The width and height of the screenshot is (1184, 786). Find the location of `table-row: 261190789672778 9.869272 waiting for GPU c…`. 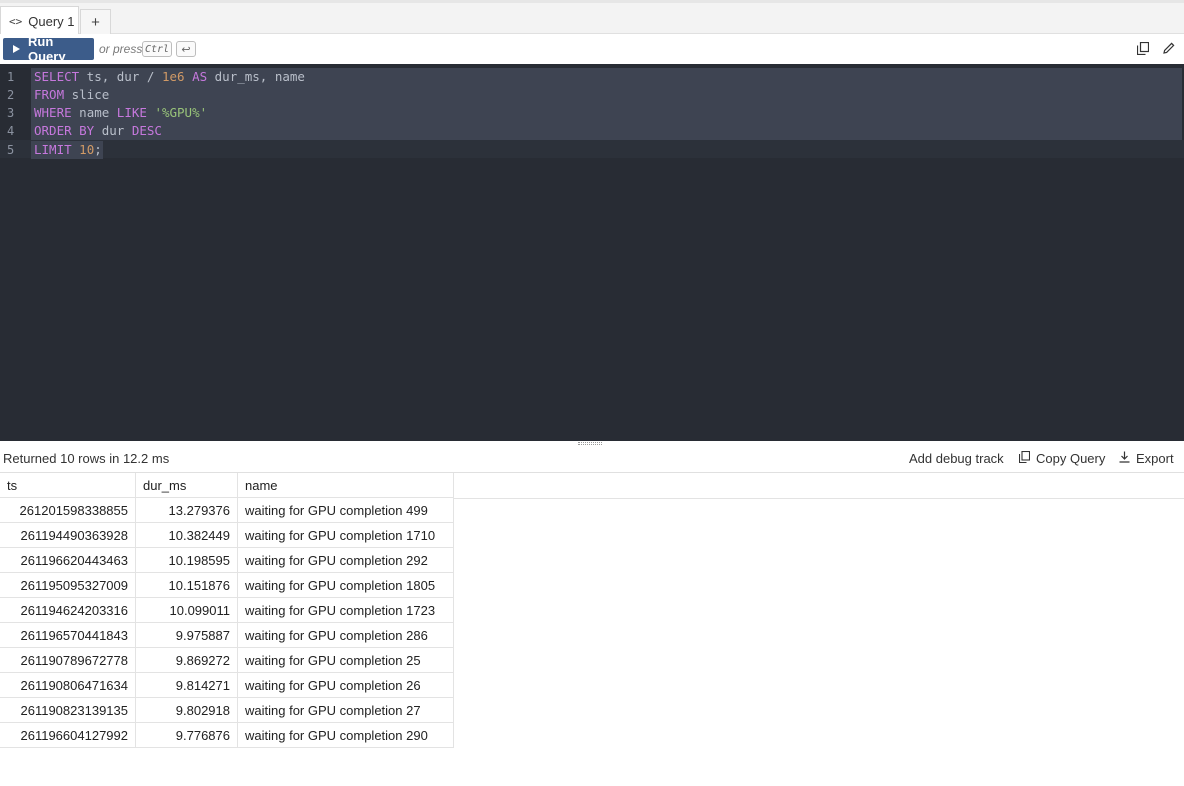

table-row: 261190789672778 9.869272 waiting for GPU c… is located at coordinates (227, 660).